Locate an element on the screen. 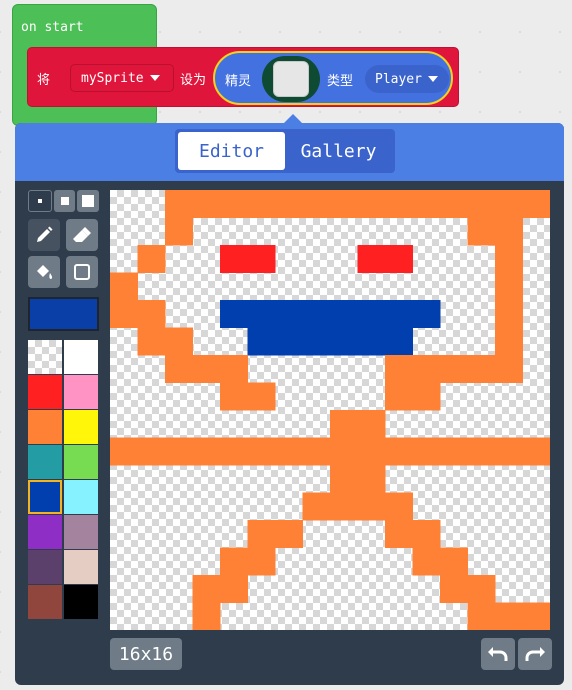 The height and width of the screenshot is (690, 572). pencil-icon is located at coordinates (45, 234).